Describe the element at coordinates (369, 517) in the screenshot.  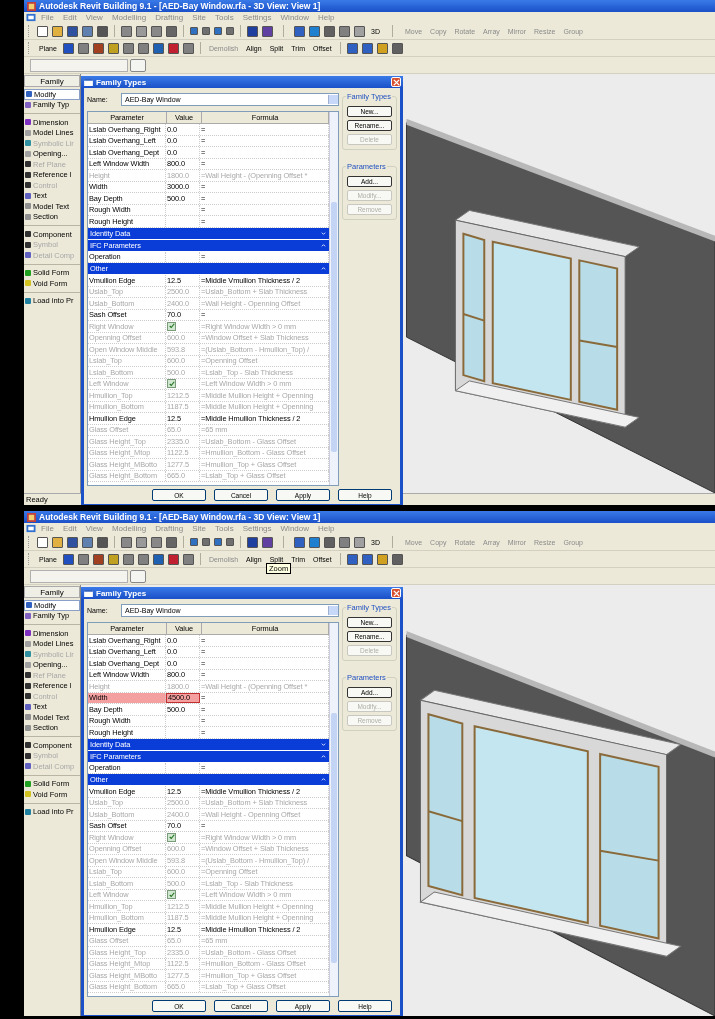
I see `window-title: Autodesk Revit Building 9.1 - [AED-Bay Window.rfa - 3D View: View 1]` at that location.